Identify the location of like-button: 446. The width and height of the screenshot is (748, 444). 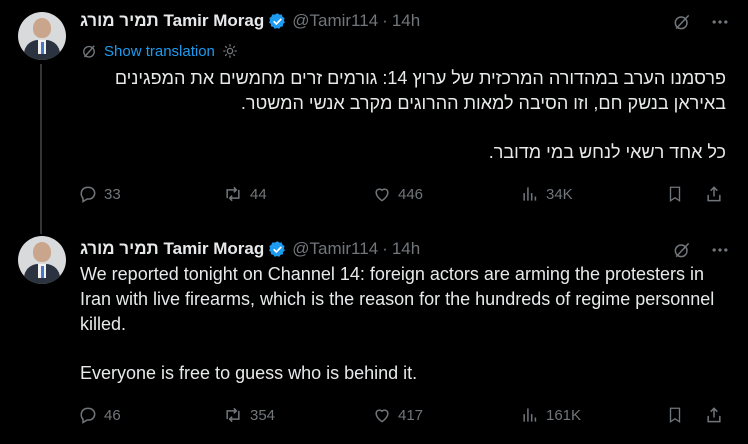
(397, 194).